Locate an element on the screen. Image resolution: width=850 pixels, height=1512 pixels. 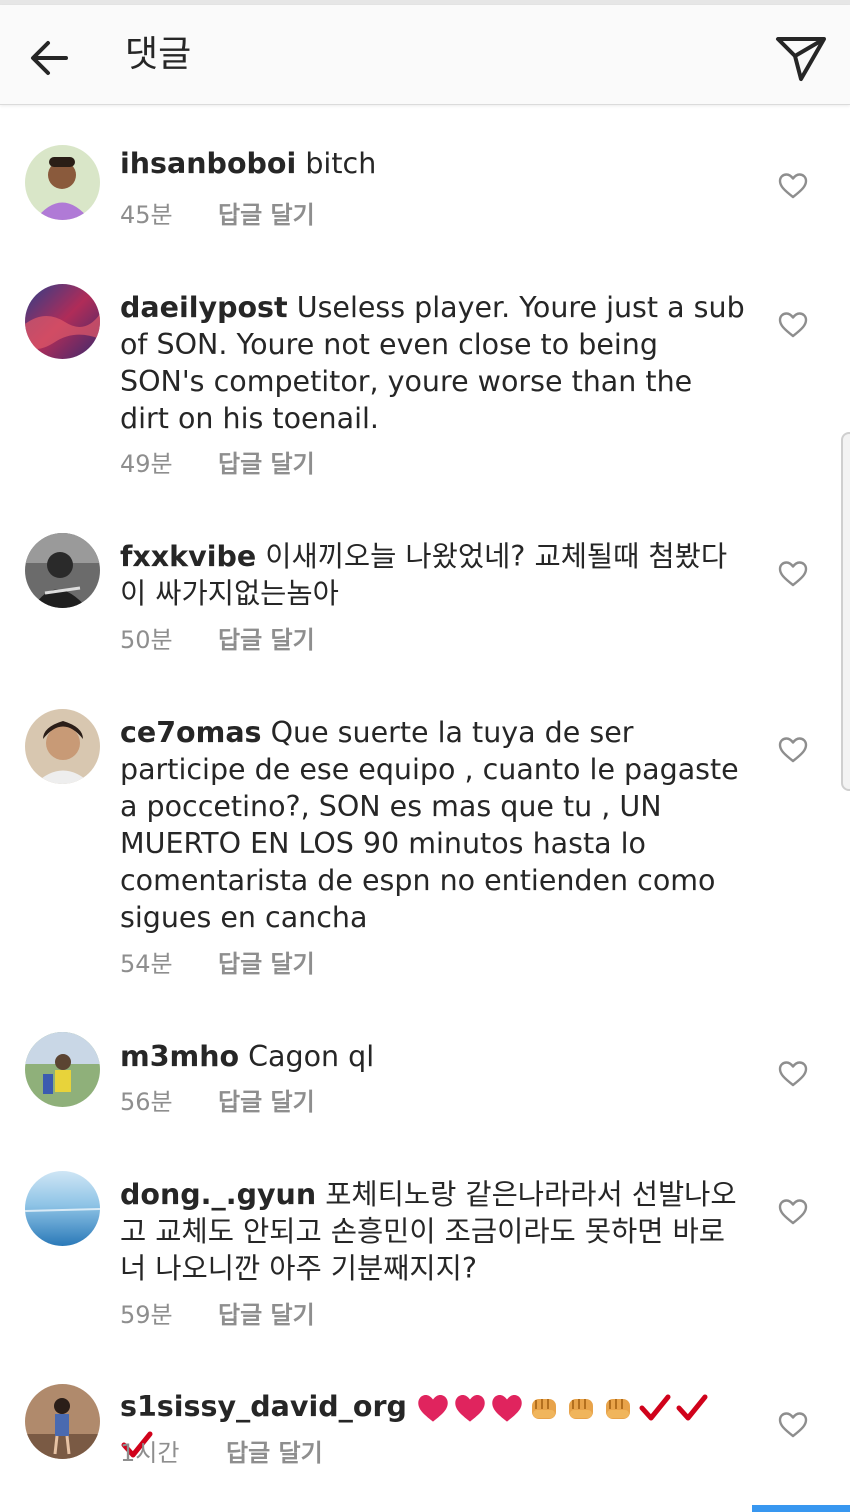
comment-timestamp: 49분 is located at coordinates (146, 464).